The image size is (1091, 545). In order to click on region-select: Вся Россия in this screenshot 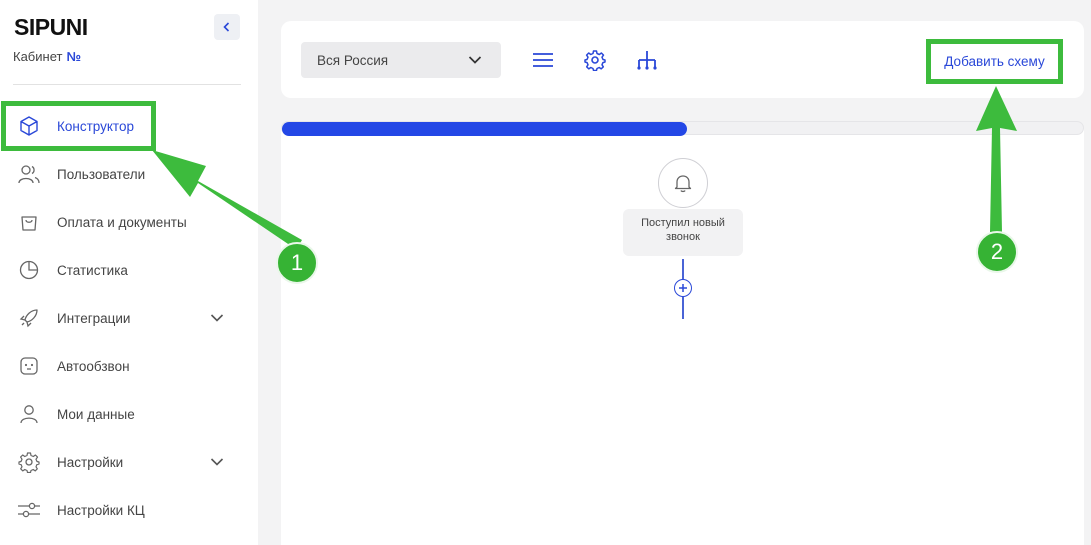, I will do `click(401, 60)`.